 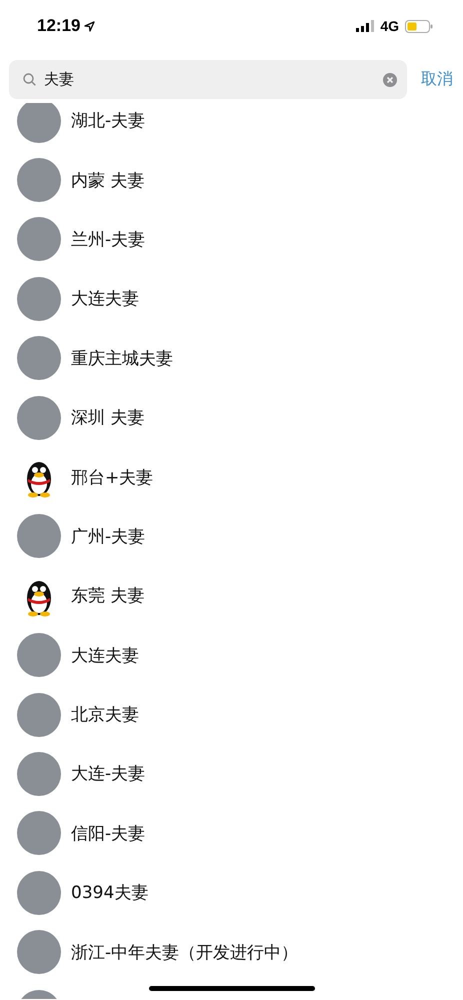 I want to click on contact-name: 东莞 夫妻, so click(x=107, y=596).